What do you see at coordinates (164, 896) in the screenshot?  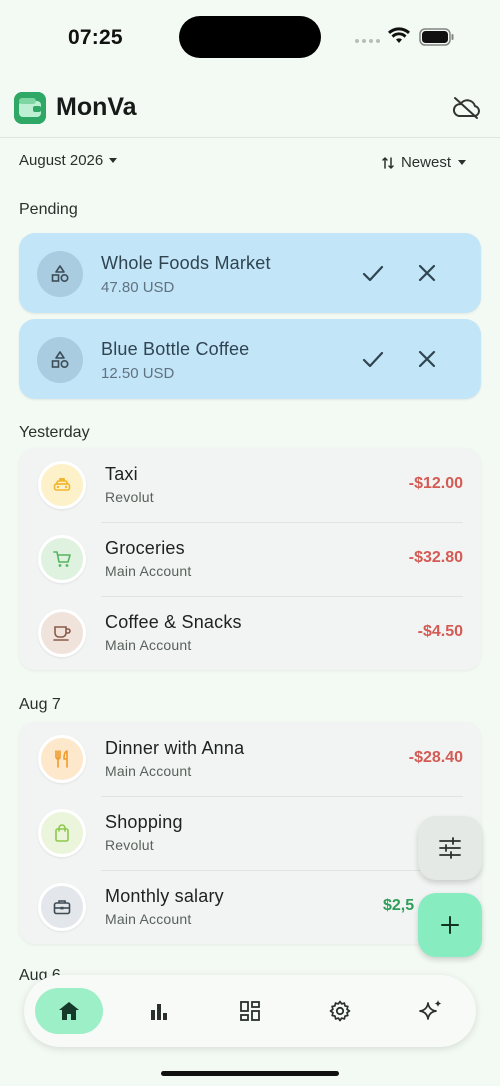 I see `transaction-name: Monthly salary` at bounding box center [164, 896].